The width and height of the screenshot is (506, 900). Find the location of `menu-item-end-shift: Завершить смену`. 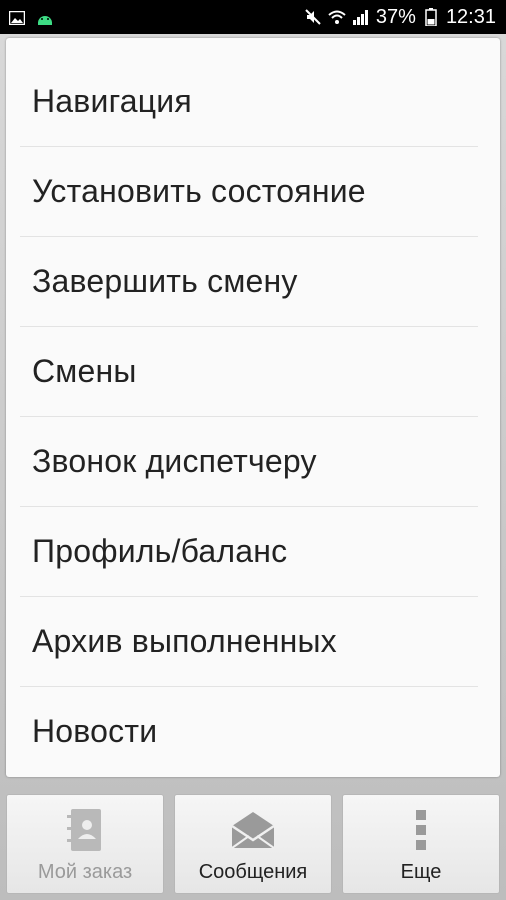

menu-item-end-shift: Завершить смену is located at coordinates (253, 281).